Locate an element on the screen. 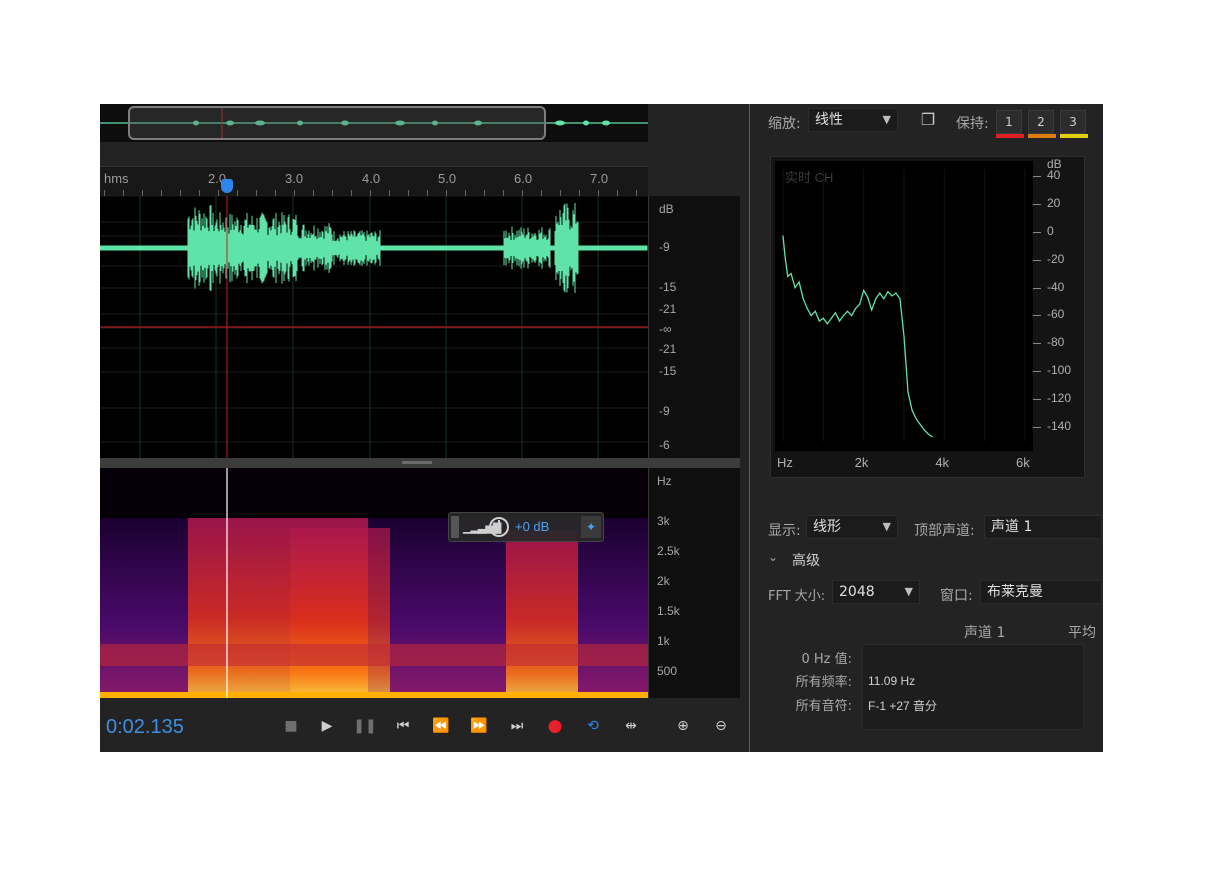  record-button: ● is located at coordinates (555, 726).